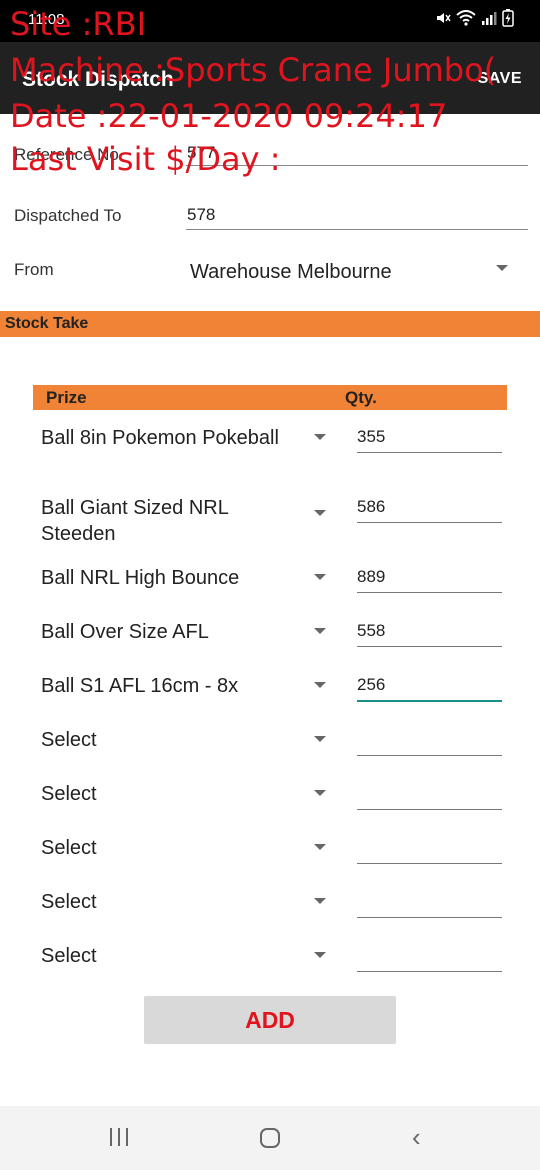 Image resolution: width=540 pixels, height=1170 pixels. What do you see at coordinates (291, 272) in the screenshot?
I see `from-select: Warehouse Melbourne` at bounding box center [291, 272].